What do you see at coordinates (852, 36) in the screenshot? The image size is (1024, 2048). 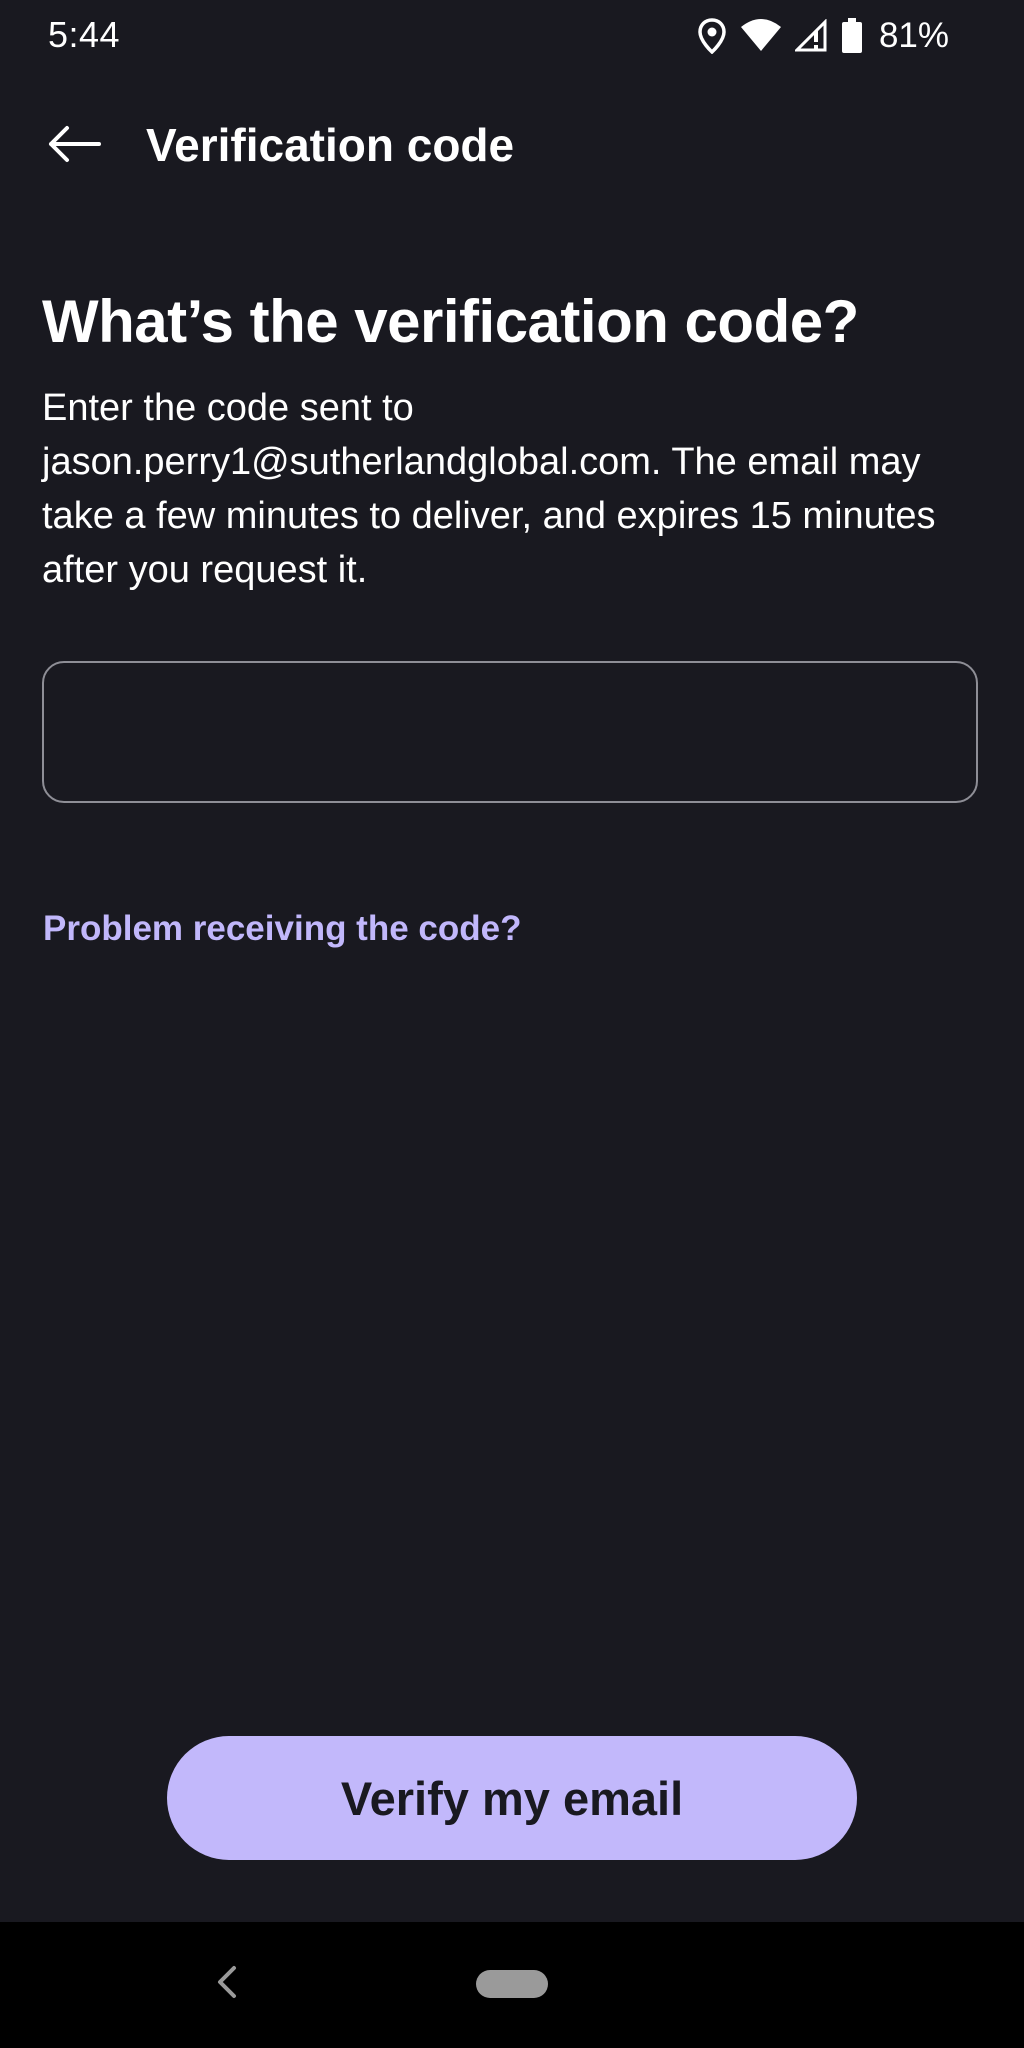 I see `battery-icon` at bounding box center [852, 36].